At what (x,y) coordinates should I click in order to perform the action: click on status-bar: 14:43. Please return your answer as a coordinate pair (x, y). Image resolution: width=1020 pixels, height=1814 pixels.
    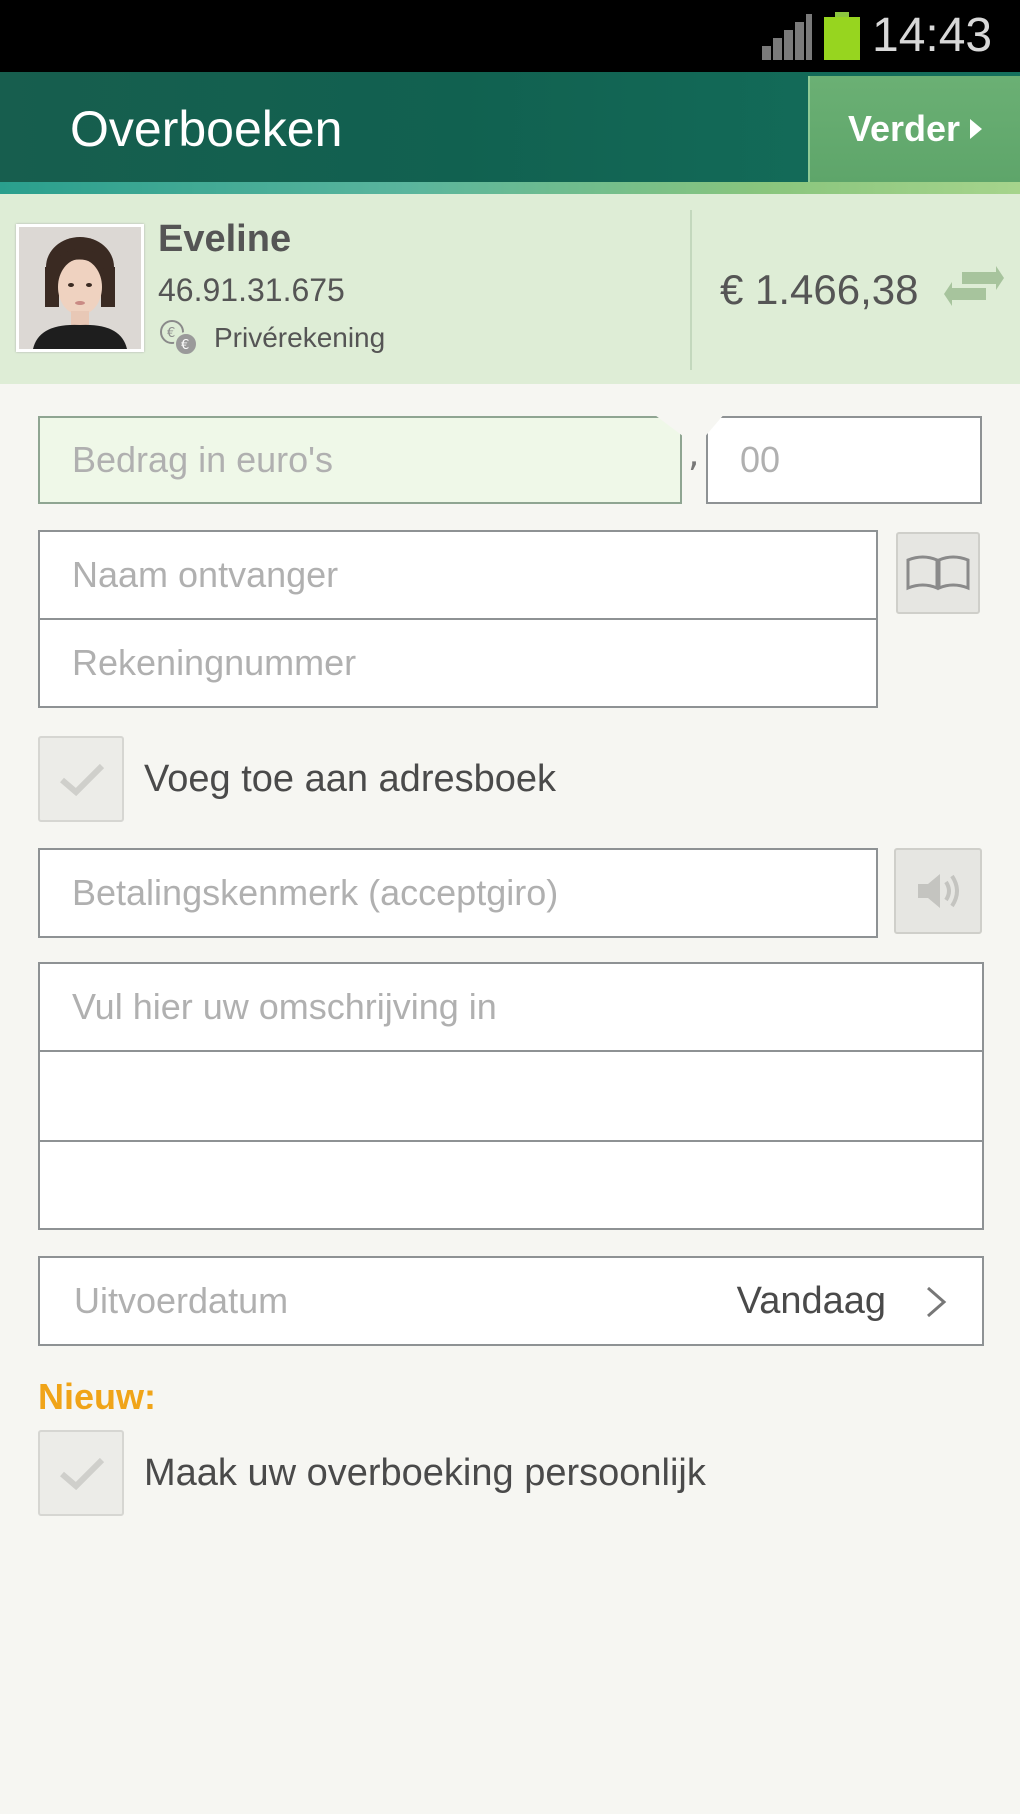
    Looking at the image, I should click on (510, 36).